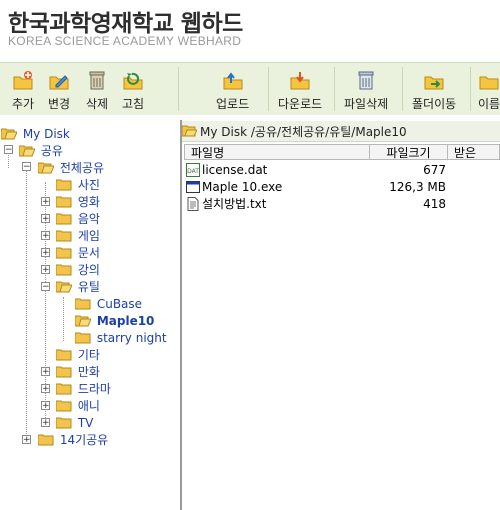 This screenshot has height=510, width=500. What do you see at coordinates (133, 81) in the screenshot?
I see `refresh-icon` at bounding box center [133, 81].